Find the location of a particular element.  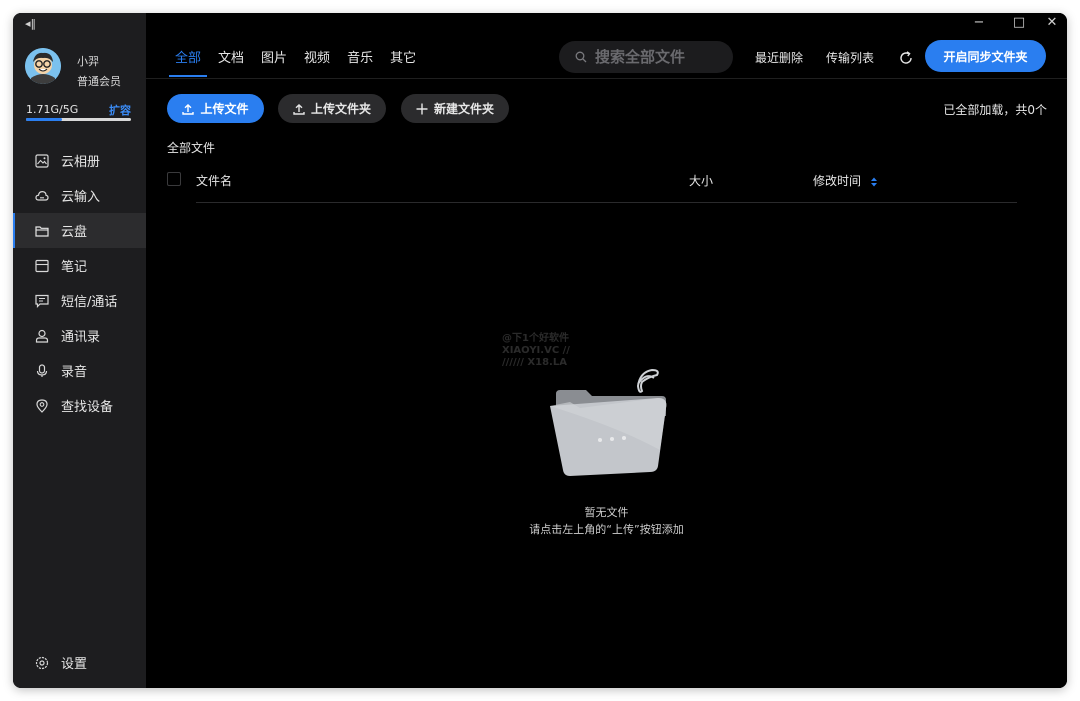

category-tabs: 全部 文档 图片 视频 音乐 其它 is located at coordinates (300, 62).